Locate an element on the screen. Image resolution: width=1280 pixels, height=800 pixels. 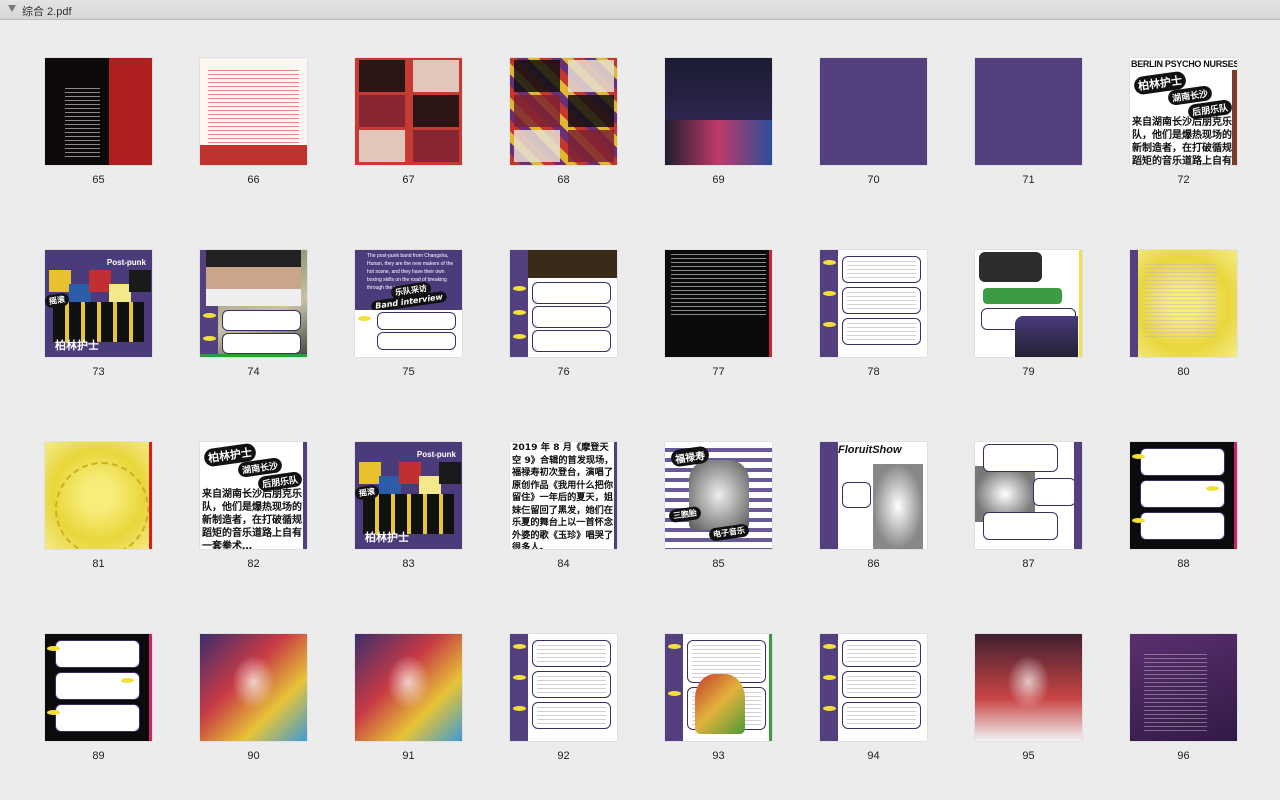
page-thumbnail: 68 is located at coordinates (542, 103).